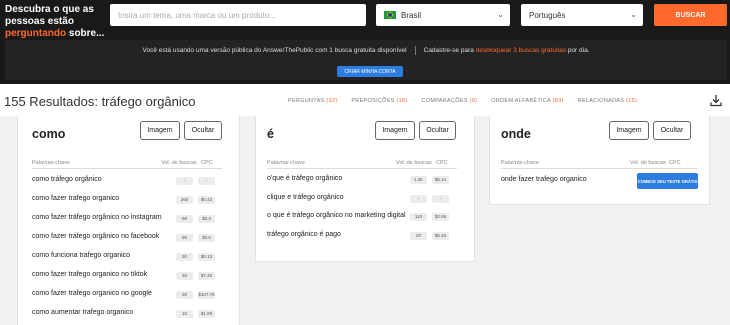 The width and height of the screenshot is (730, 325). Describe the element at coordinates (270, 134) in the screenshot. I see `card-title: é` at that location.